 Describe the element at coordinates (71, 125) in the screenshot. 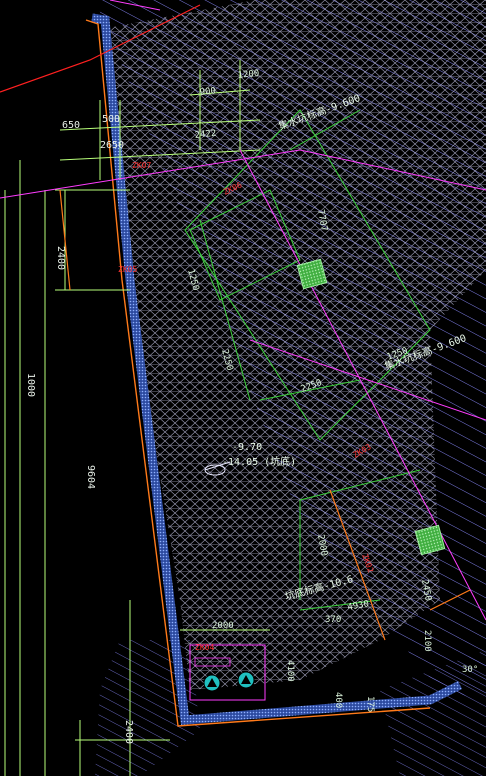

I see `dim-650: 650` at that location.